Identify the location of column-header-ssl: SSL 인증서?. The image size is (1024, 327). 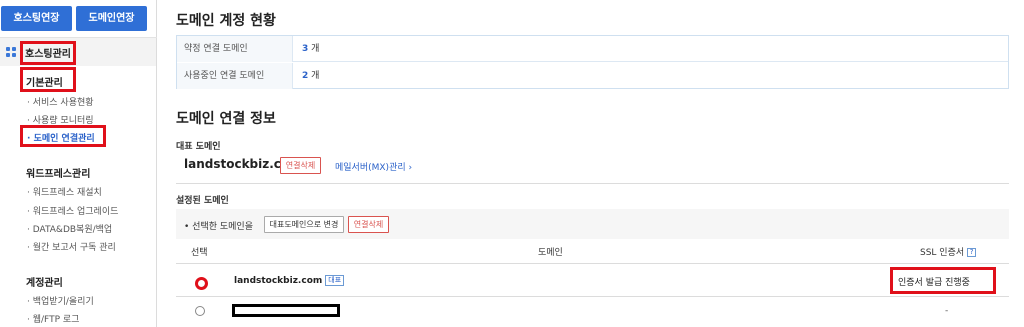
(948, 251).